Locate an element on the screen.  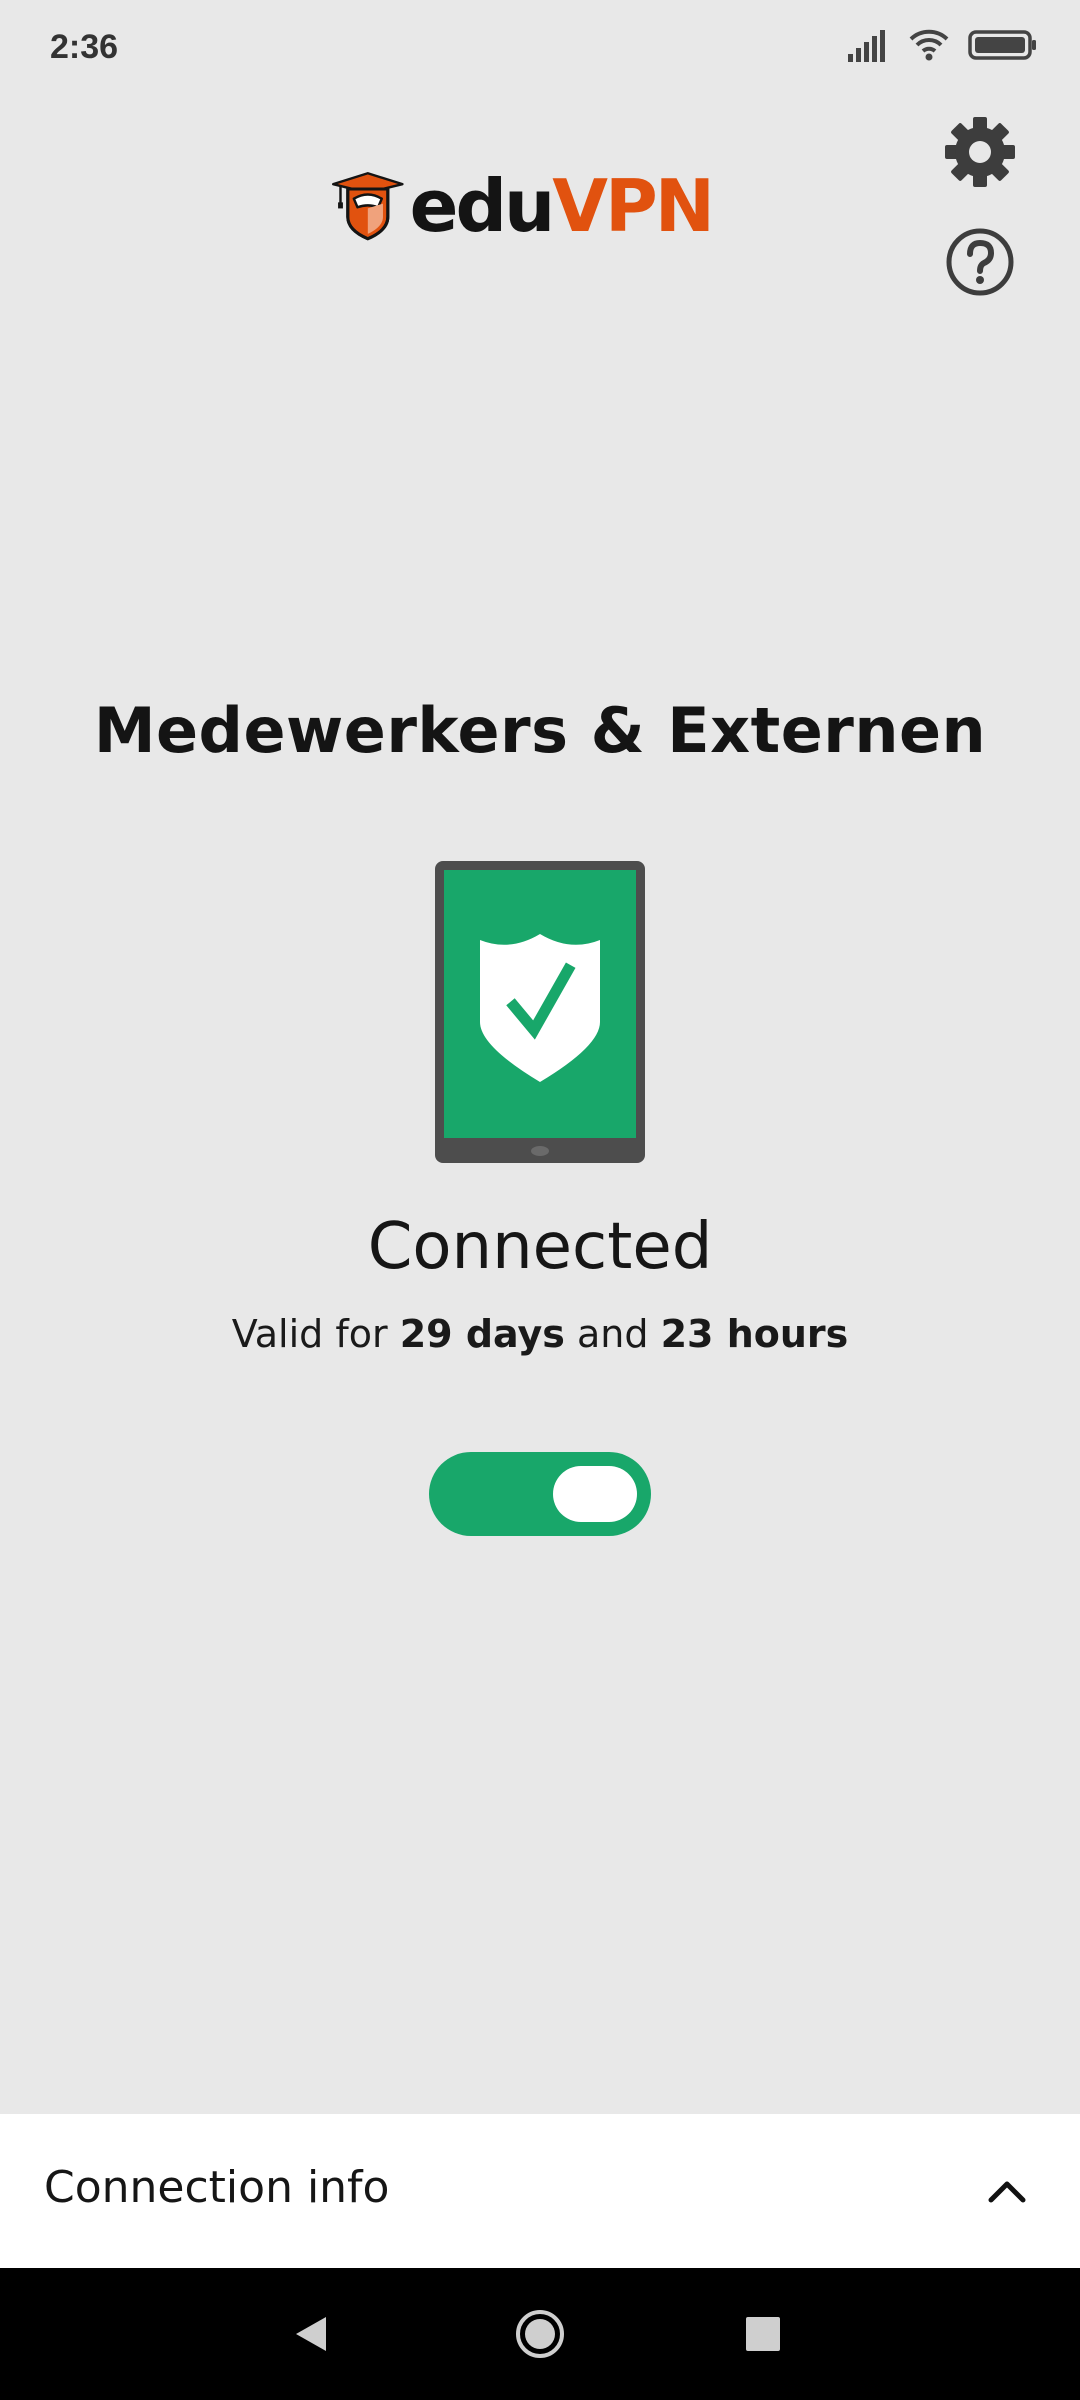
back-icon is located at coordinates (311, 2334).